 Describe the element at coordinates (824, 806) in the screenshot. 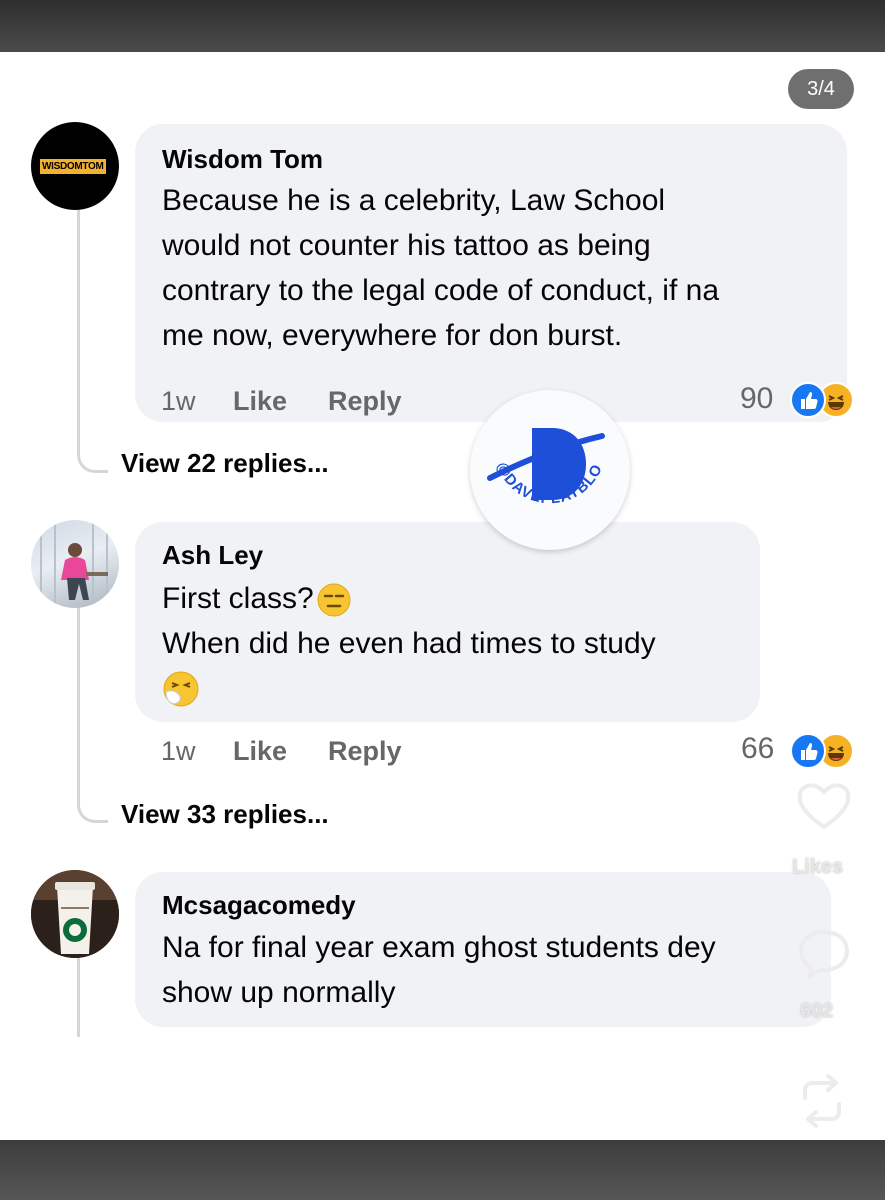

I see `heart-outline-icon` at that location.